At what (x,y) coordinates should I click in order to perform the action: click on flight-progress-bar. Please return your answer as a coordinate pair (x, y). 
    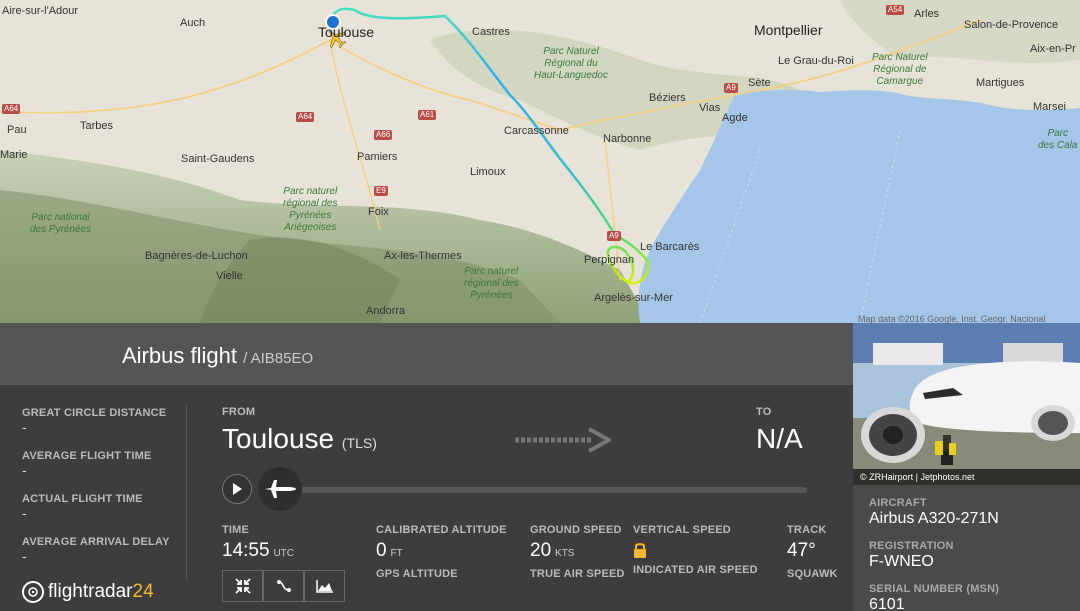
    Looking at the image, I should click on (538, 490).